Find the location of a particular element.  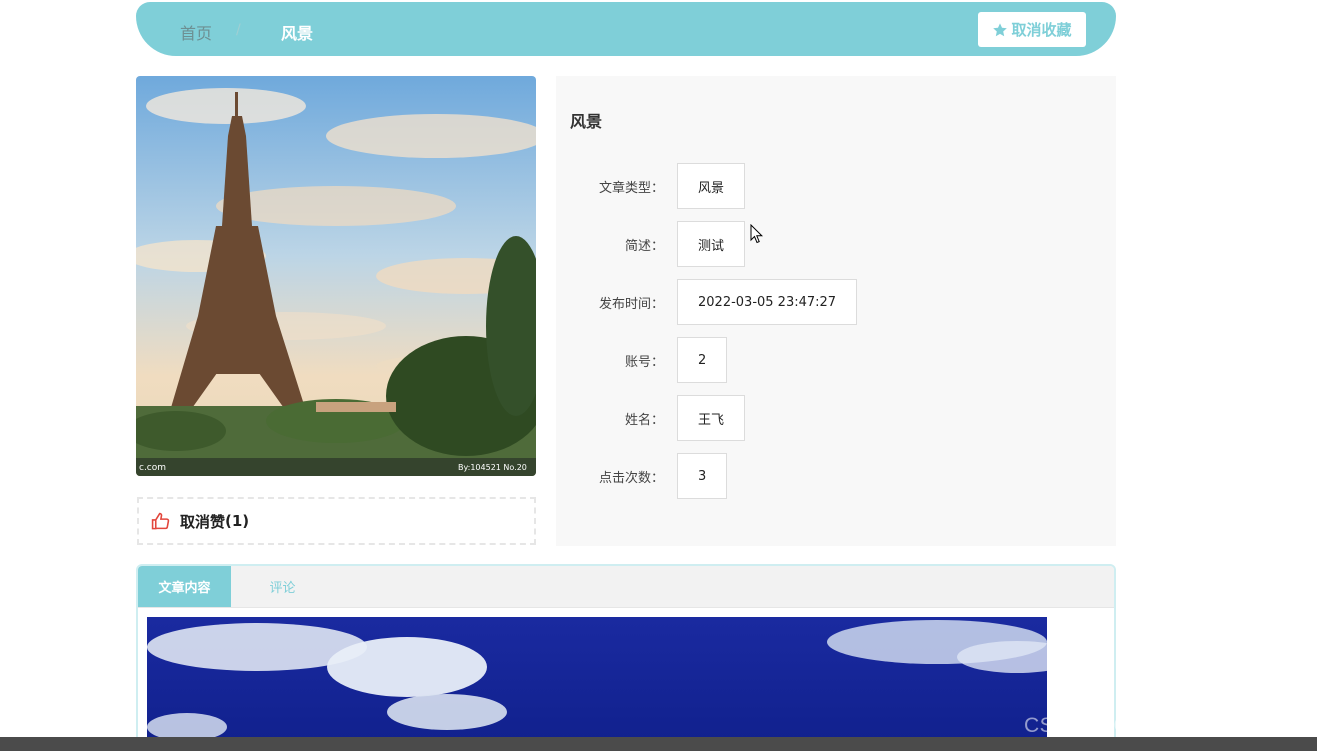

field-label: 简述： is located at coordinates (644, 246).